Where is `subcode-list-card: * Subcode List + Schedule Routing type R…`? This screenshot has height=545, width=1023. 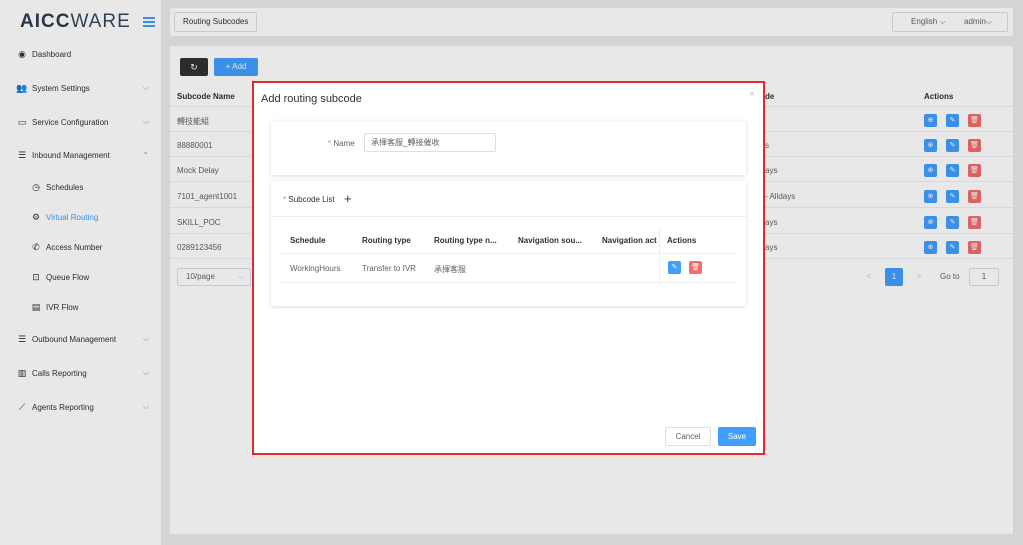
subcode-list-card: * Subcode List + Schedule Routing type R… is located at coordinates (508, 243).